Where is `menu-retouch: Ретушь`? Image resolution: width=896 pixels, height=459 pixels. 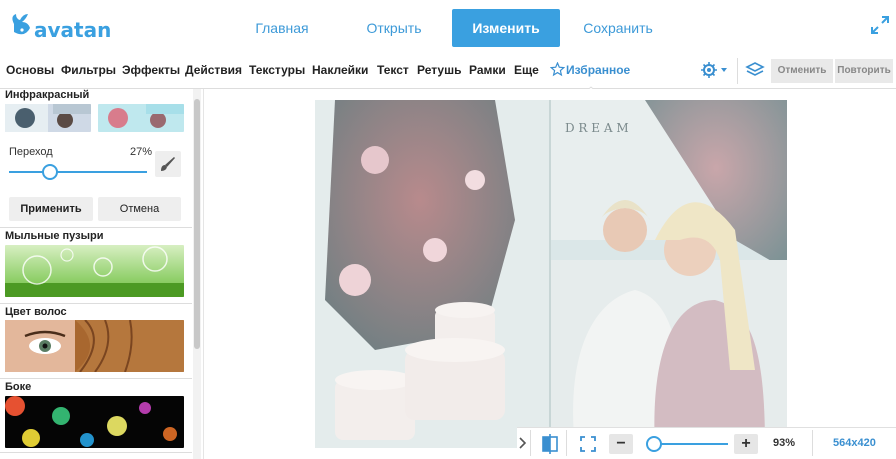 menu-retouch: Ретушь is located at coordinates (439, 70).